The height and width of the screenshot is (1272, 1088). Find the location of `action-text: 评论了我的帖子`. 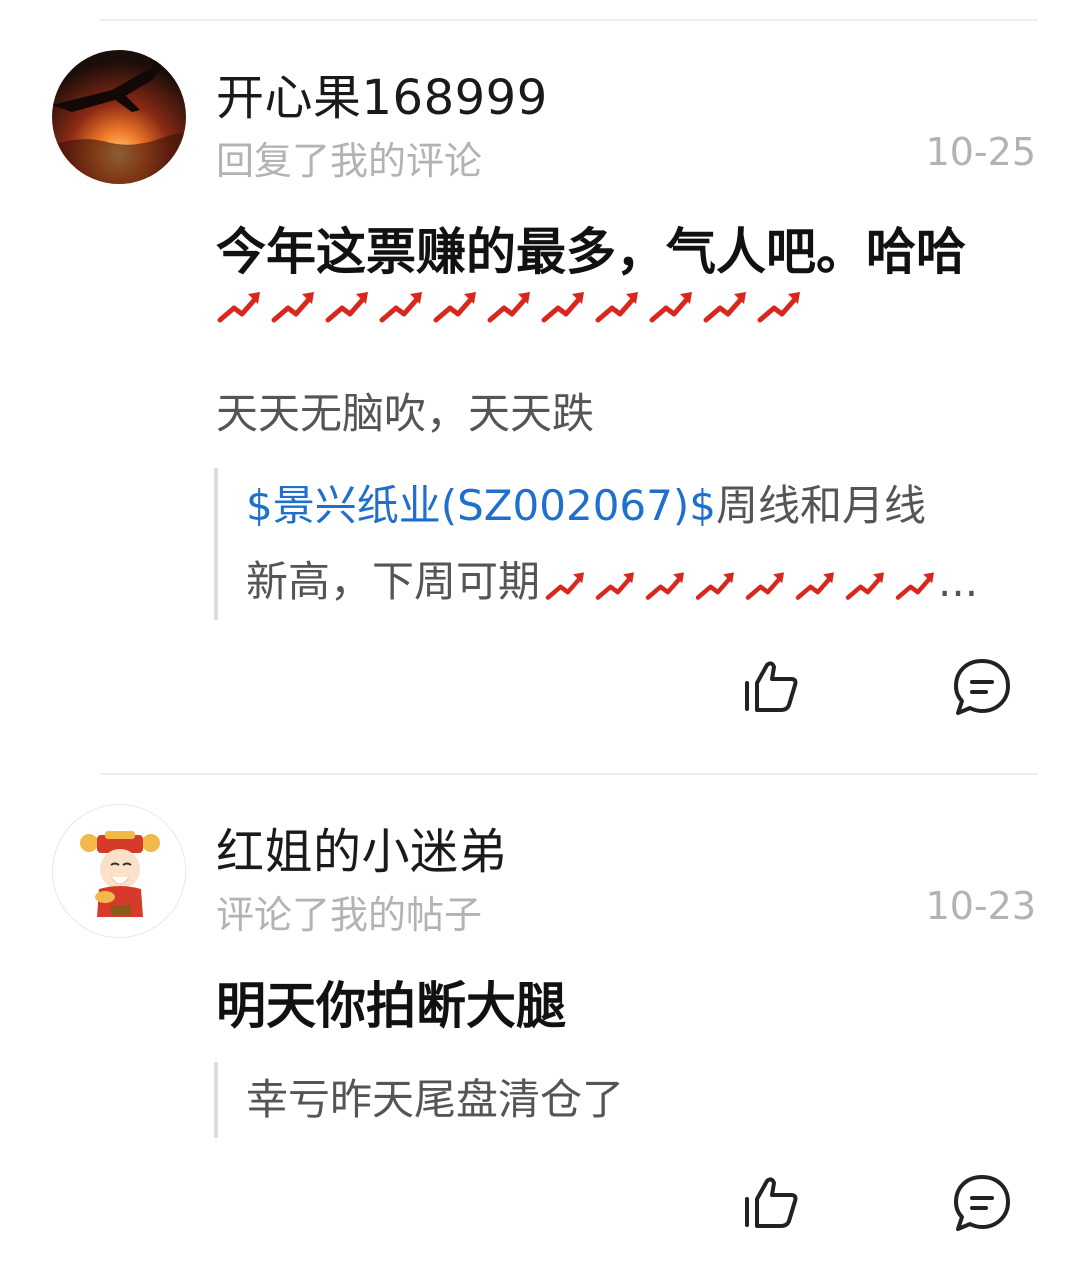

action-text: 评论了我的帖子 is located at coordinates (349, 915).